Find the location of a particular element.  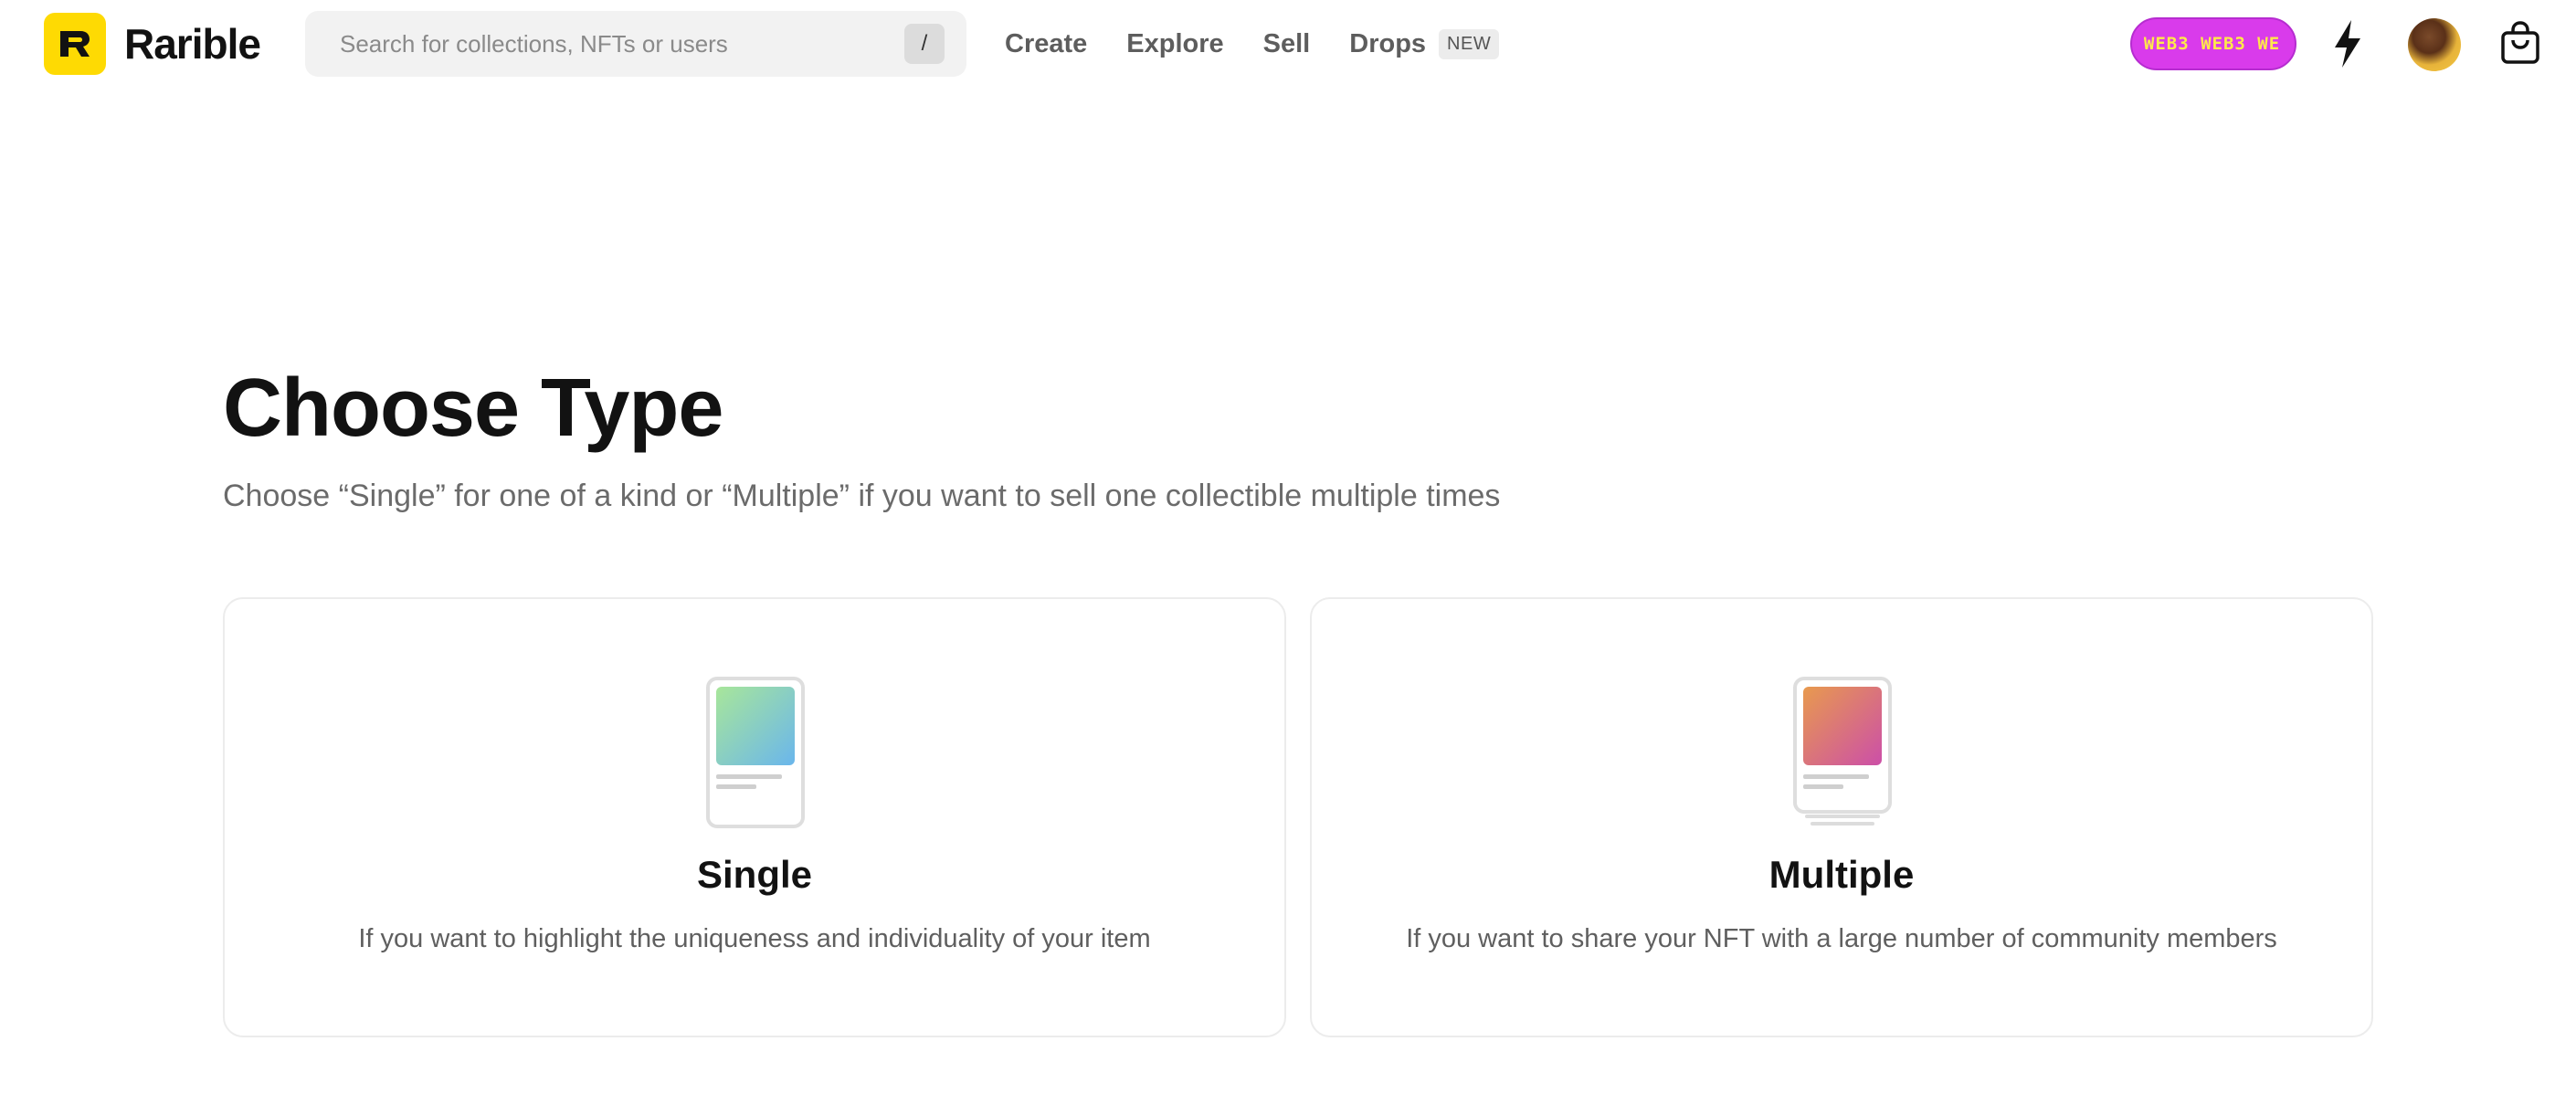

main-nav: Create Explore Sell Drops NEW is located at coordinates (1253, 44).